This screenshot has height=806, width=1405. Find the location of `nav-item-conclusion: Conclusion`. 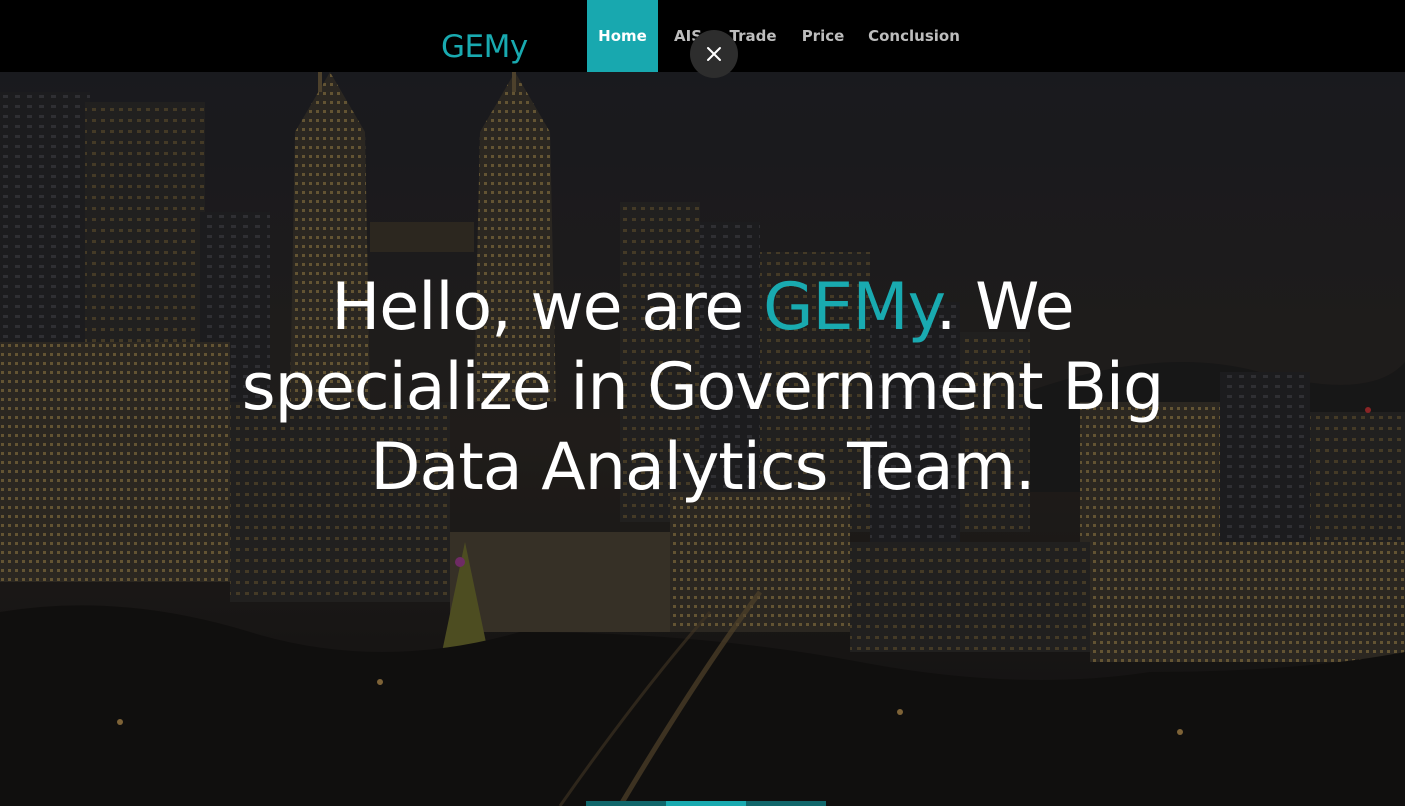

nav-item-conclusion: Conclusion is located at coordinates (914, 36).